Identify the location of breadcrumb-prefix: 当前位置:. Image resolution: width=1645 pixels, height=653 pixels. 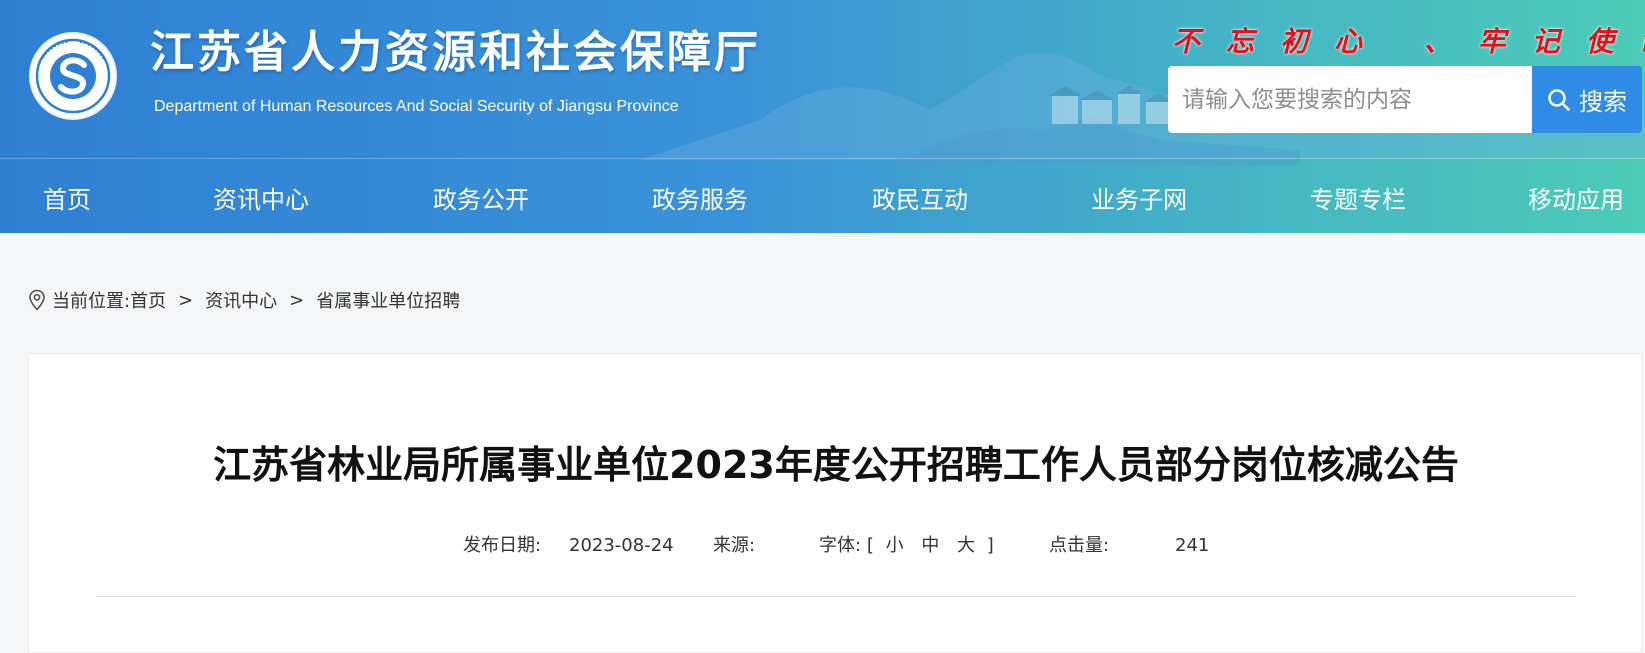
(91, 301).